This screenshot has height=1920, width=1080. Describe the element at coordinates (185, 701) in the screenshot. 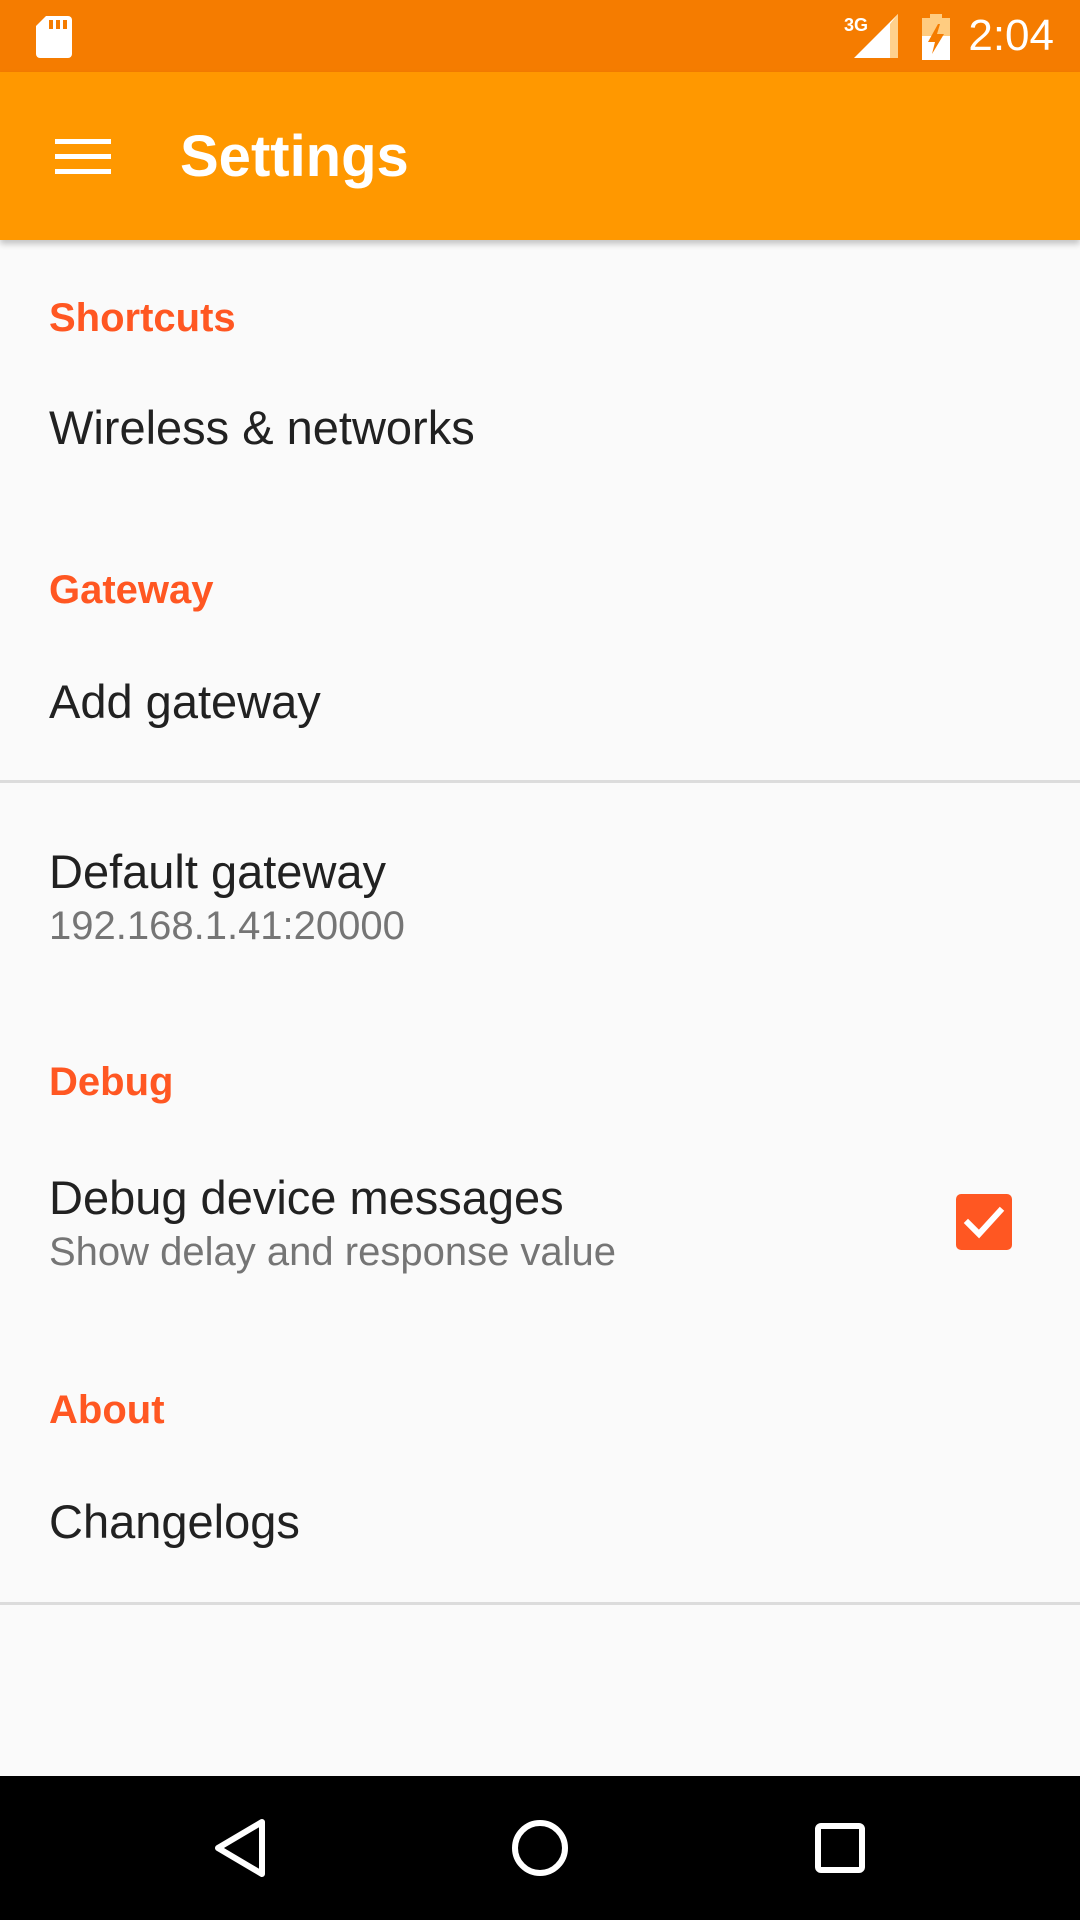

I see `pref-title: Add gateway` at that location.